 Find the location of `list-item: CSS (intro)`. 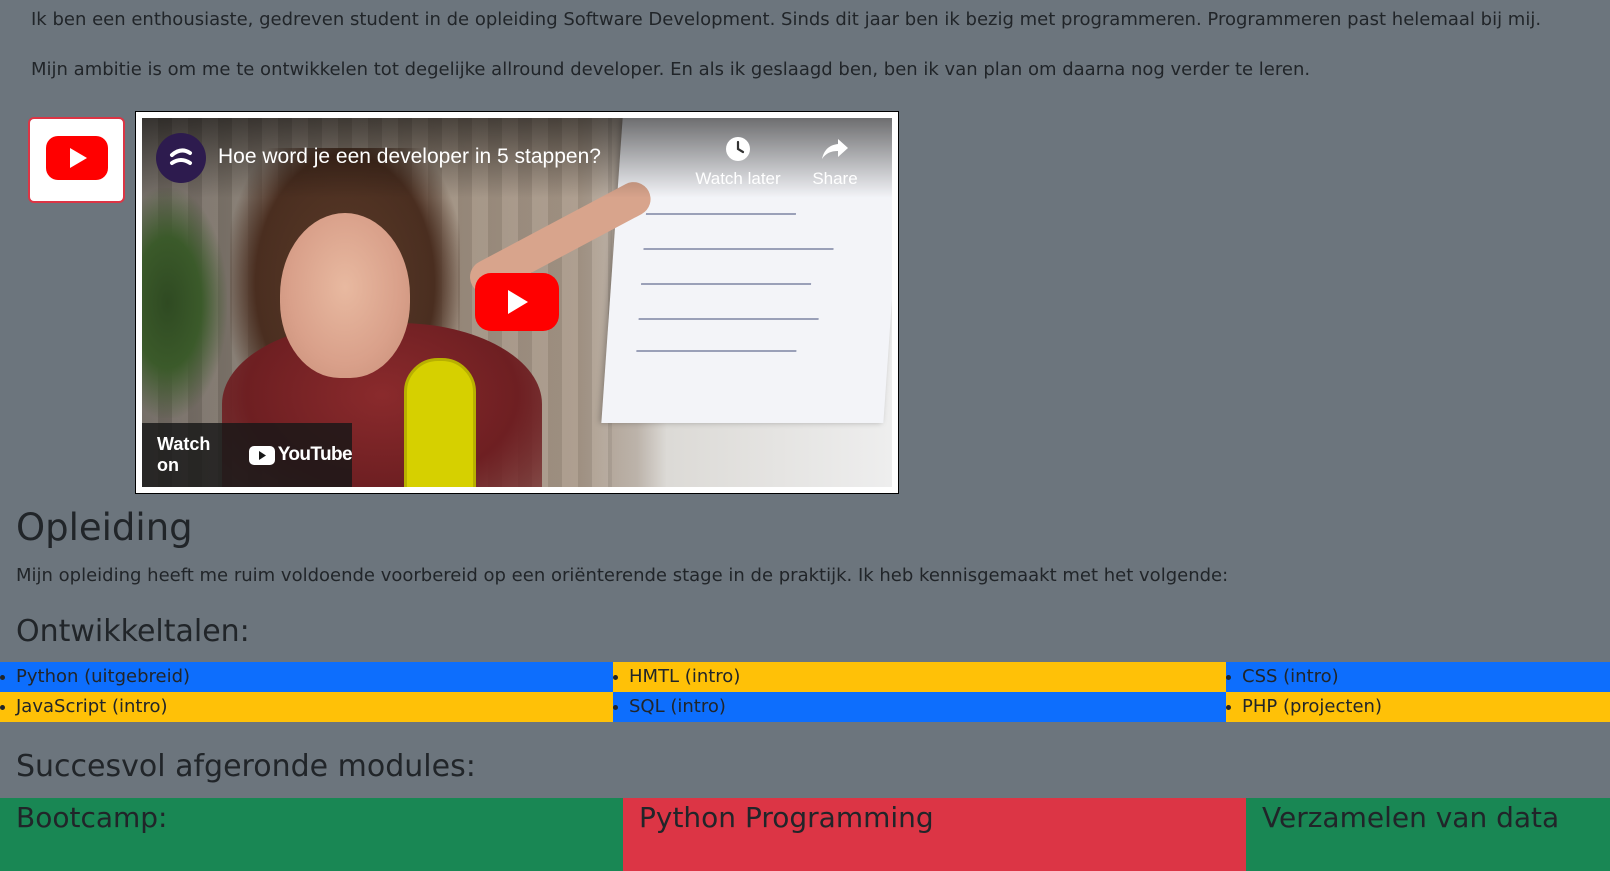

list-item: CSS (intro) is located at coordinates (1418, 677).